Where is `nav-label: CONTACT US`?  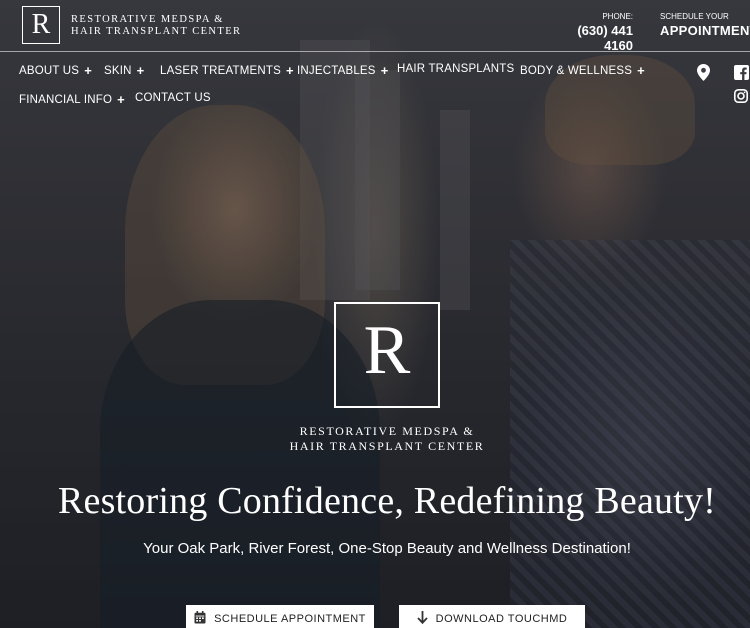 nav-label: CONTACT US is located at coordinates (173, 98).